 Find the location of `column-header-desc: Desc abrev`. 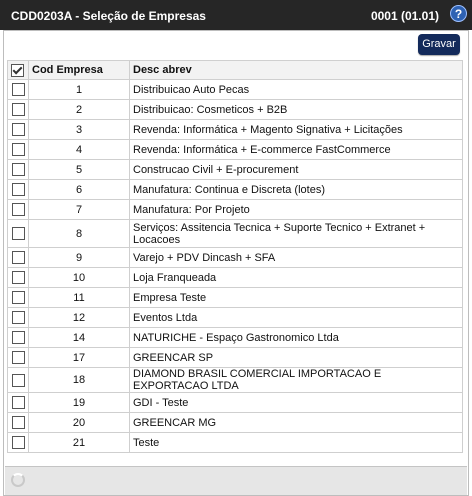

column-header-desc: Desc abrev is located at coordinates (296, 70).